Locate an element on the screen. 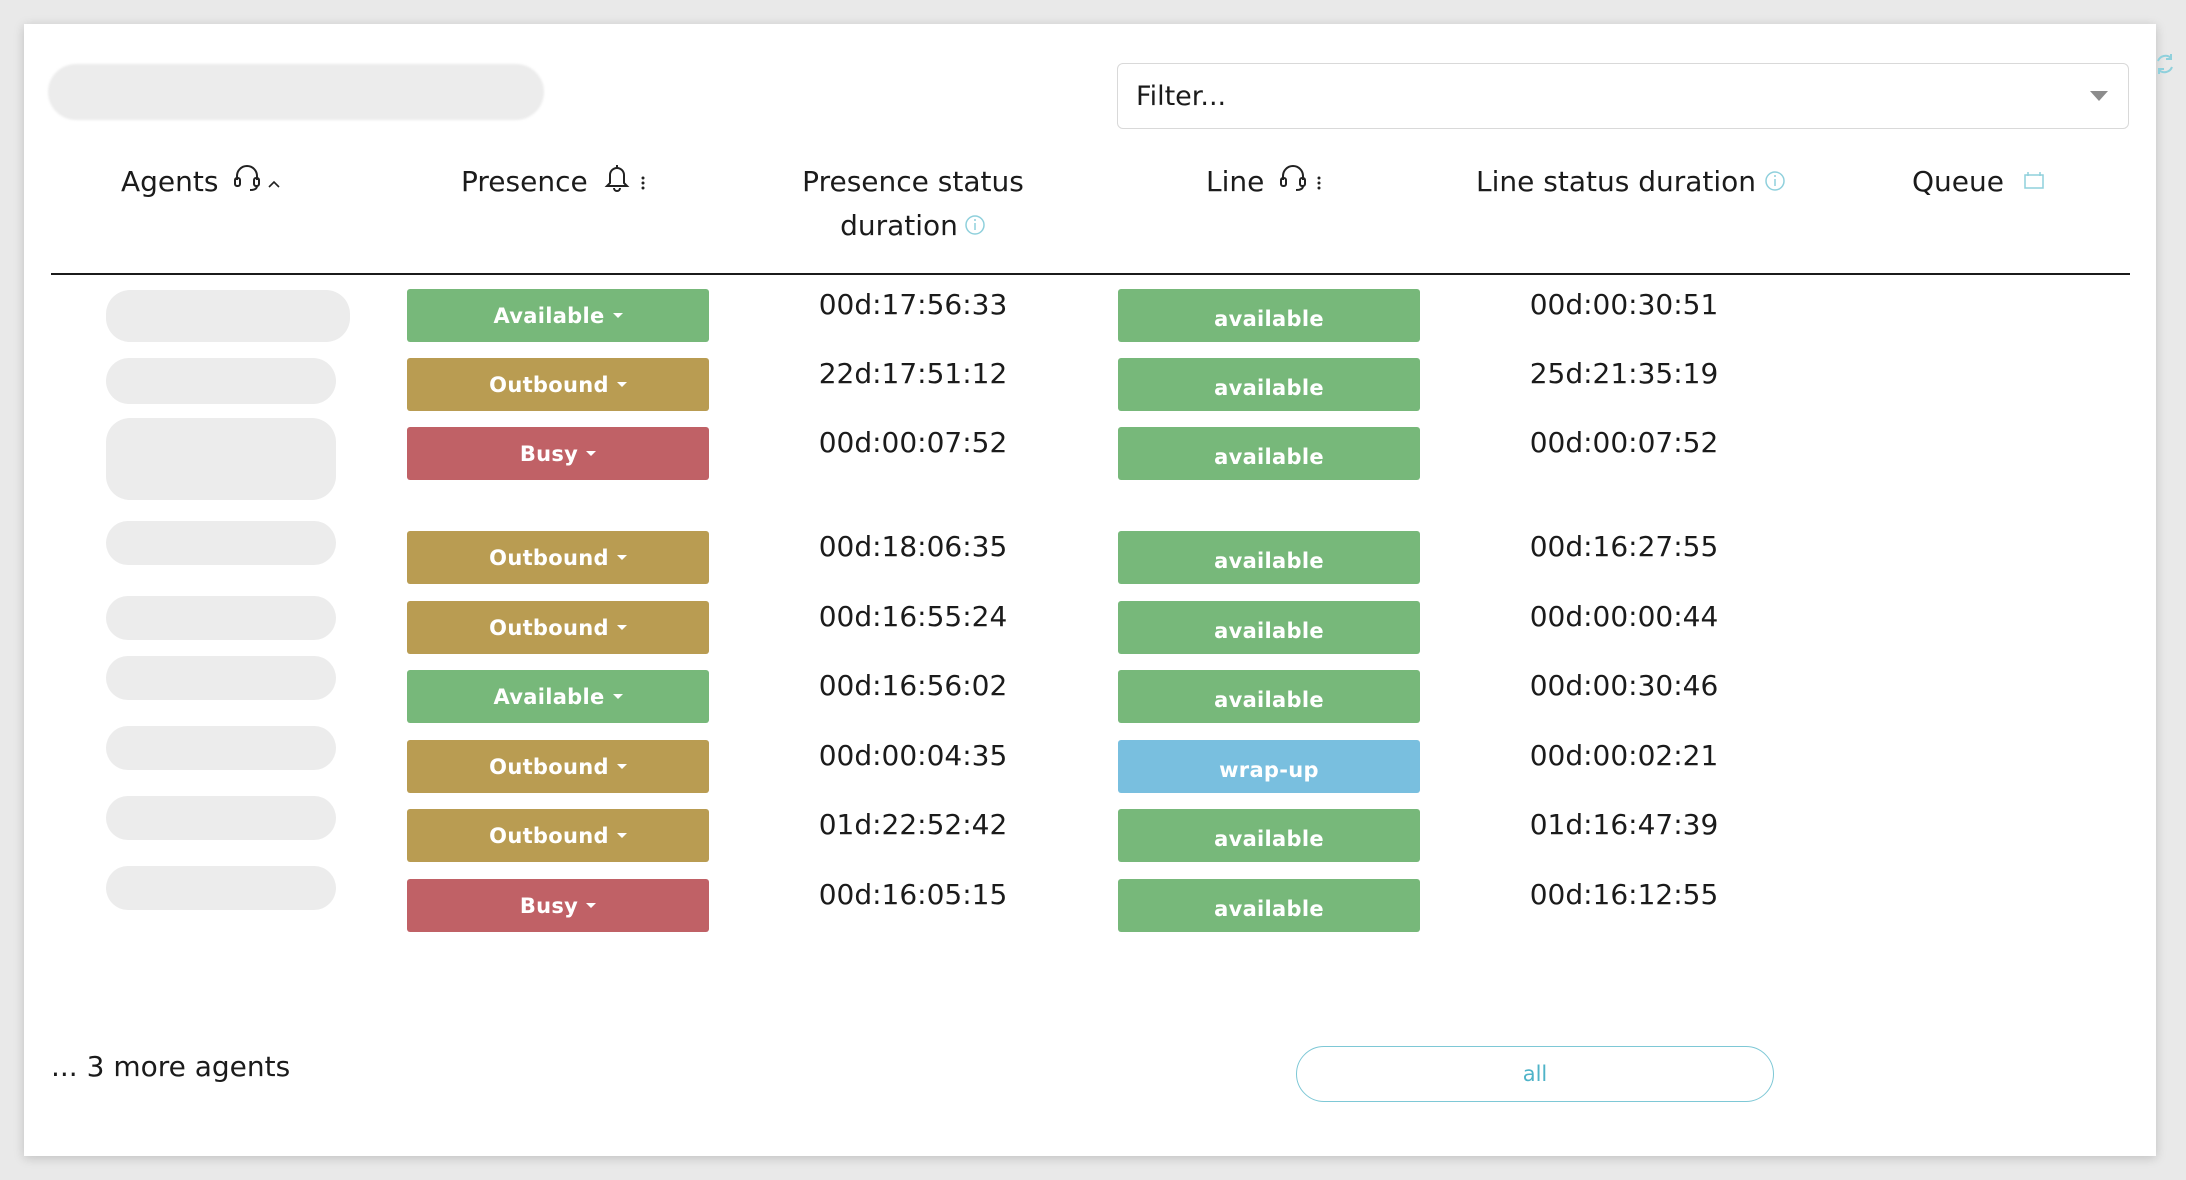 Image resolution: width=2186 pixels, height=1180 pixels. column-header-presence: Presence is located at coordinates (553, 182).